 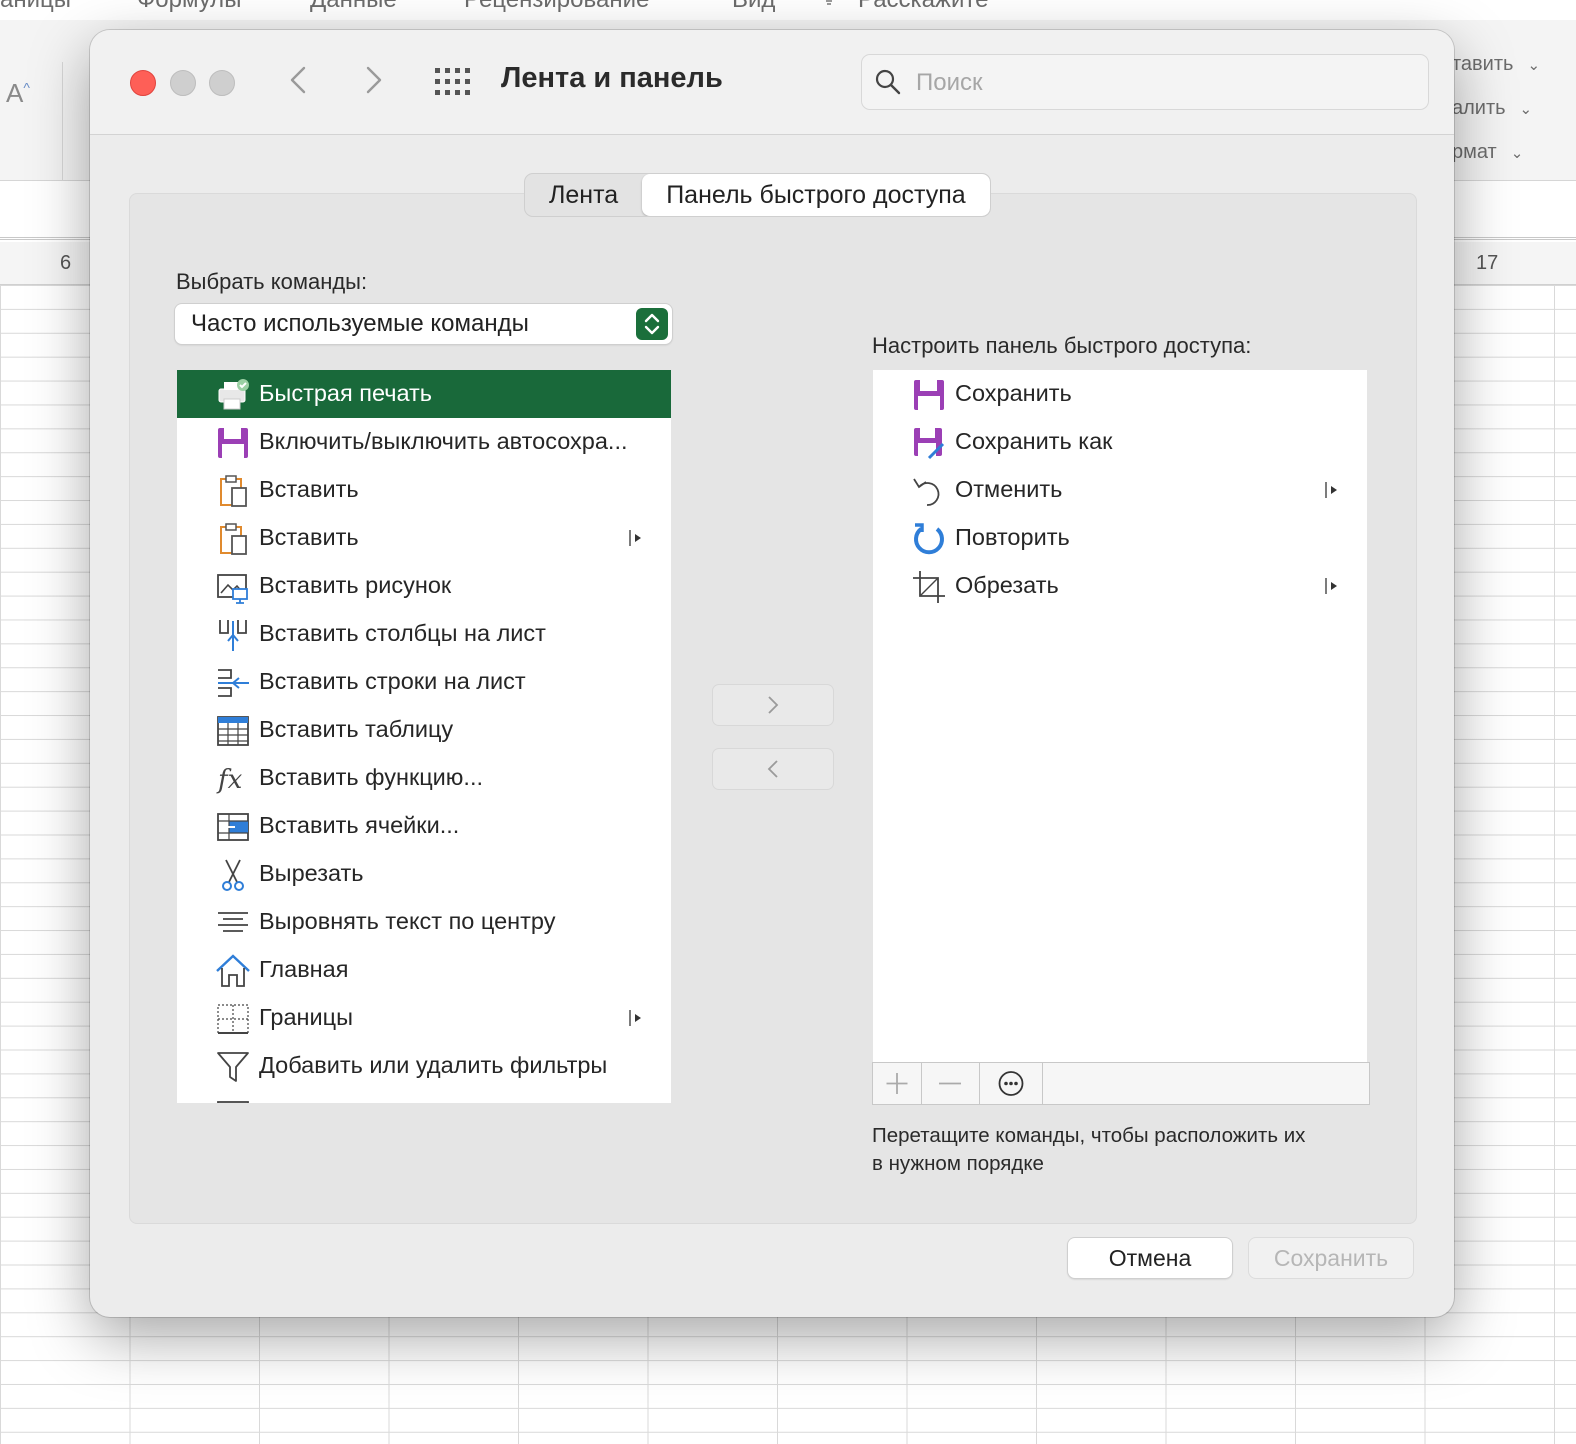 I want to click on redo-icon, so click(x=929, y=539).